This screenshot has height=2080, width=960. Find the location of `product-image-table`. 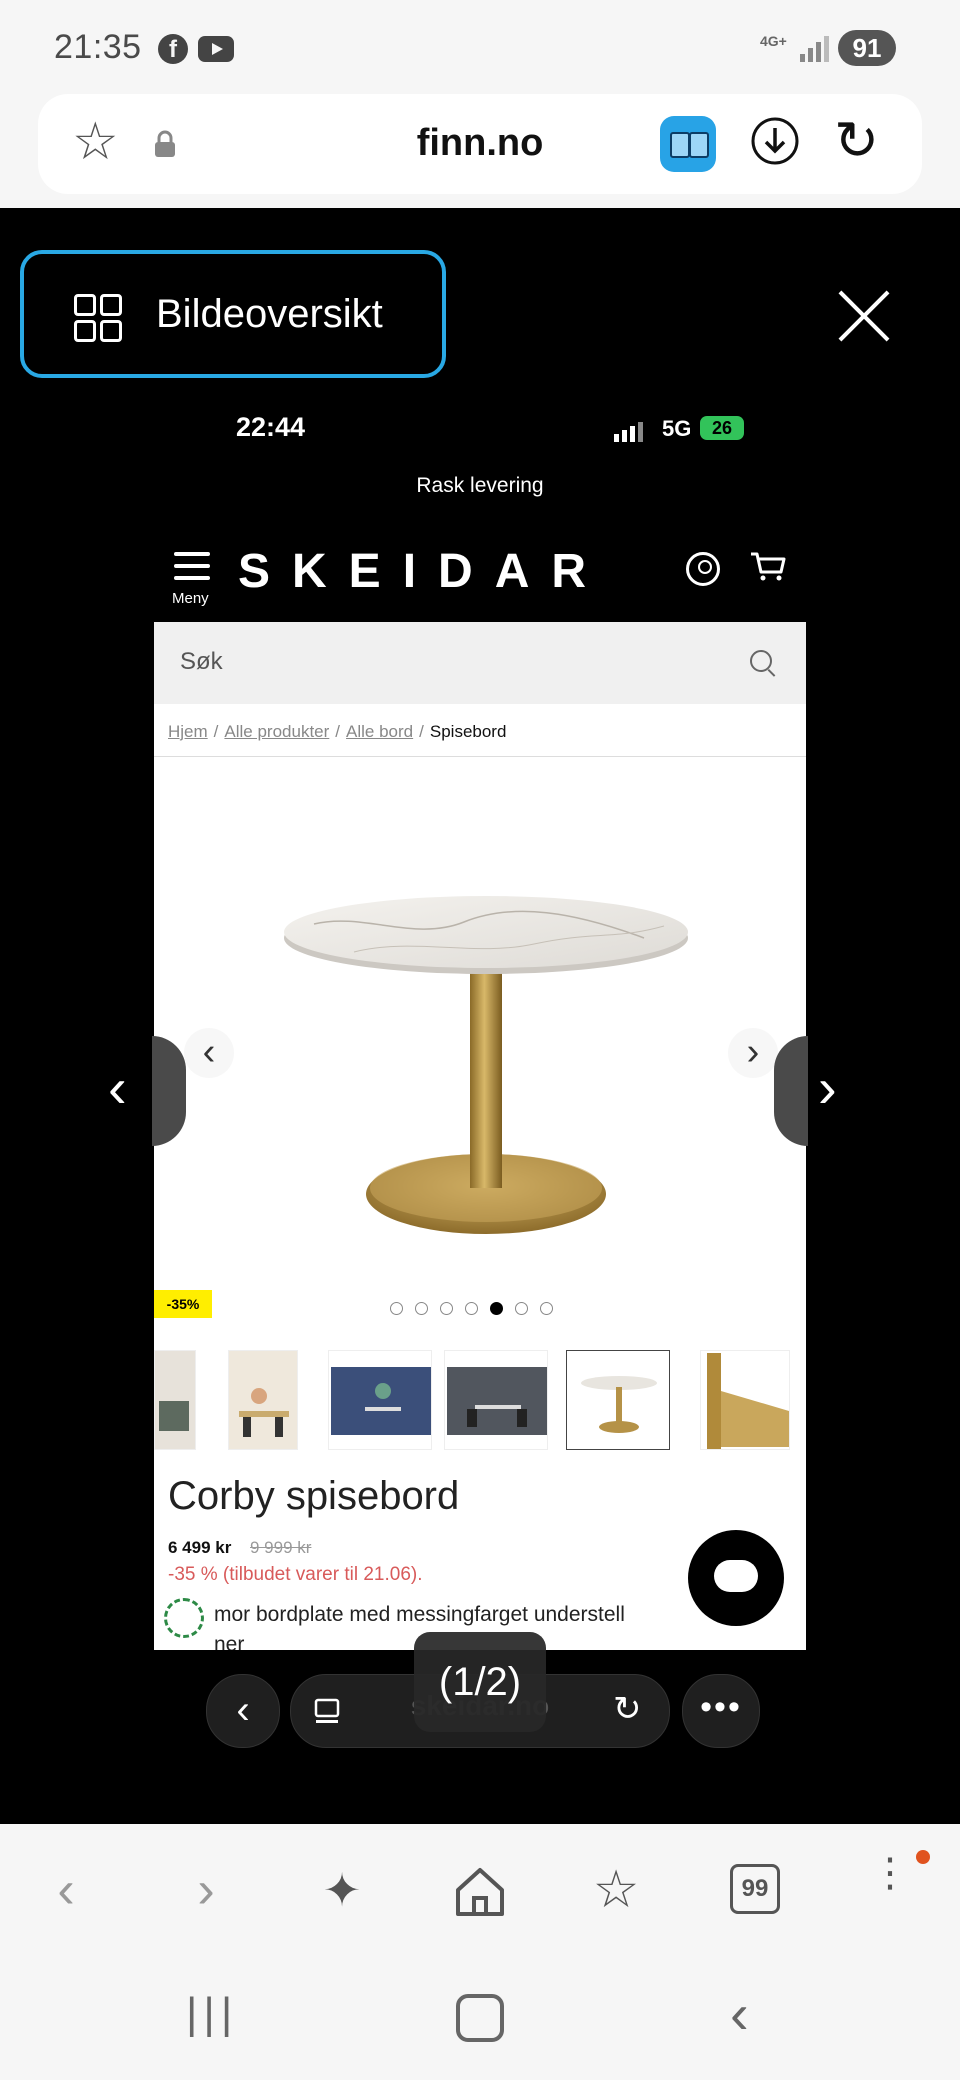

product-image-table is located at coordinates (486, 1065).